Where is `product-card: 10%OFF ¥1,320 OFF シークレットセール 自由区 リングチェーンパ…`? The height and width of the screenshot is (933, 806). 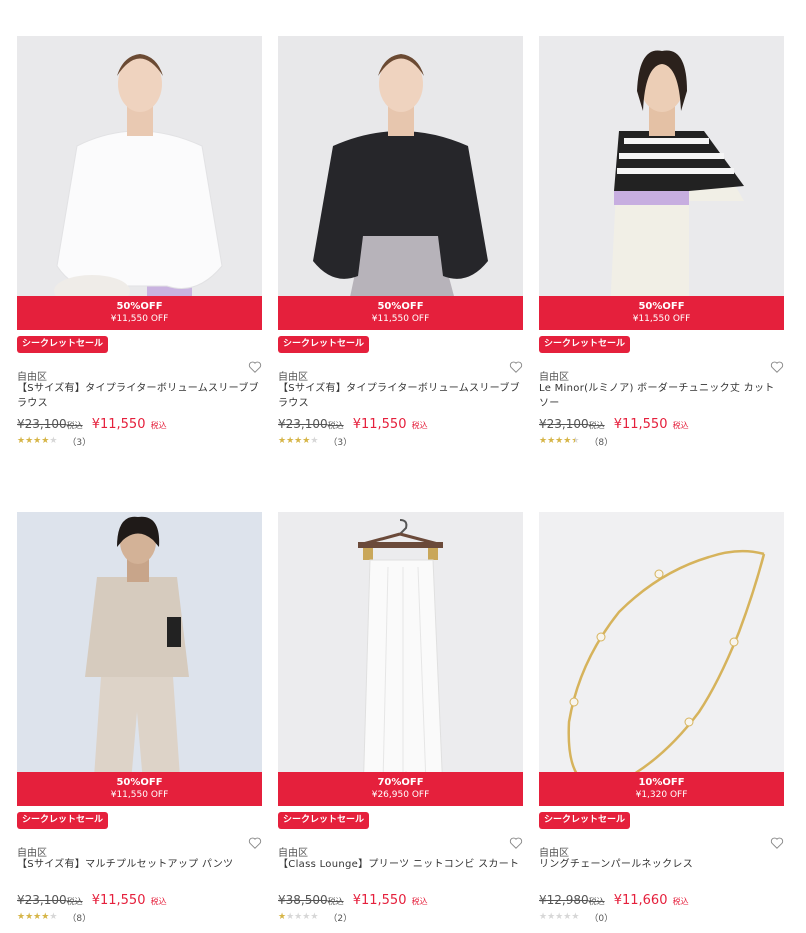
product-card: 10%OFF ¥1,320 OFF シークレットセール 自由区 リングチェーンパ… is located at coordinates (661, 718).